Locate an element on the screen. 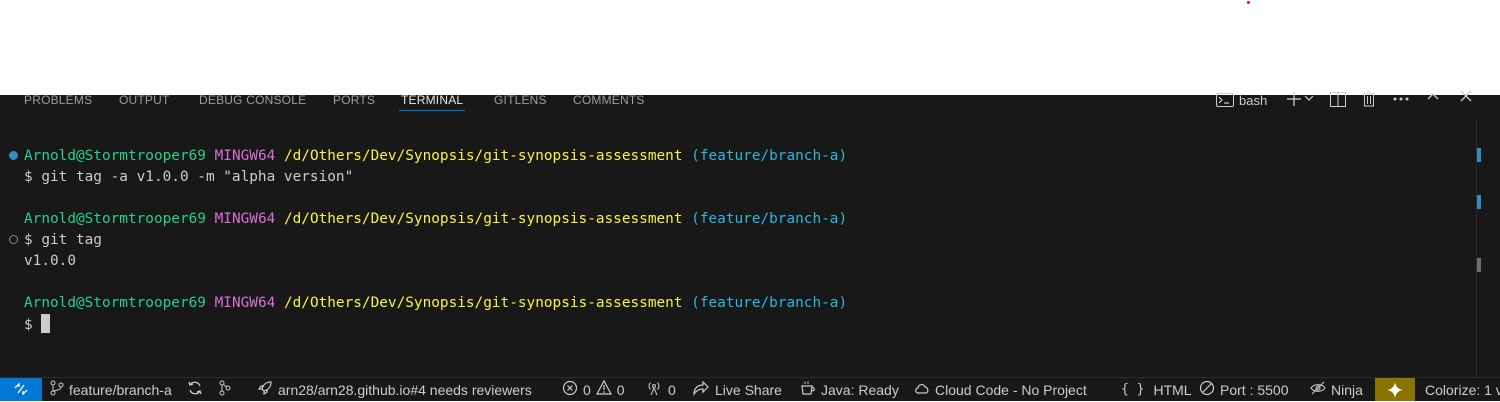 The width and height of the screenshot is (1500, 402). live-share-label: Live Share is located at coordinates (748, 390).